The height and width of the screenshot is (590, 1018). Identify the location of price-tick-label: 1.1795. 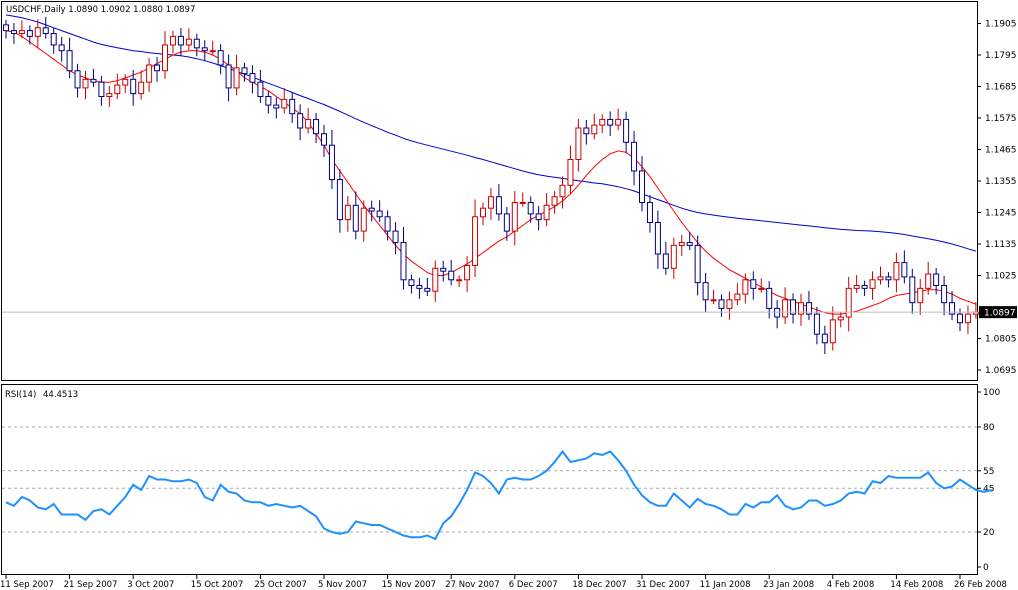
(1001, 56).